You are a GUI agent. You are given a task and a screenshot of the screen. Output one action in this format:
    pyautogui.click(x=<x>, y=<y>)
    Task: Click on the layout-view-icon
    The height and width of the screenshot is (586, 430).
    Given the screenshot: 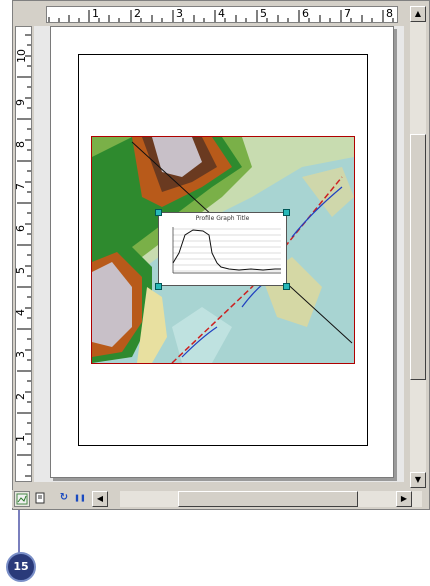 What is the action you would take?
    pyautogui.click(x=40, y=498)
    